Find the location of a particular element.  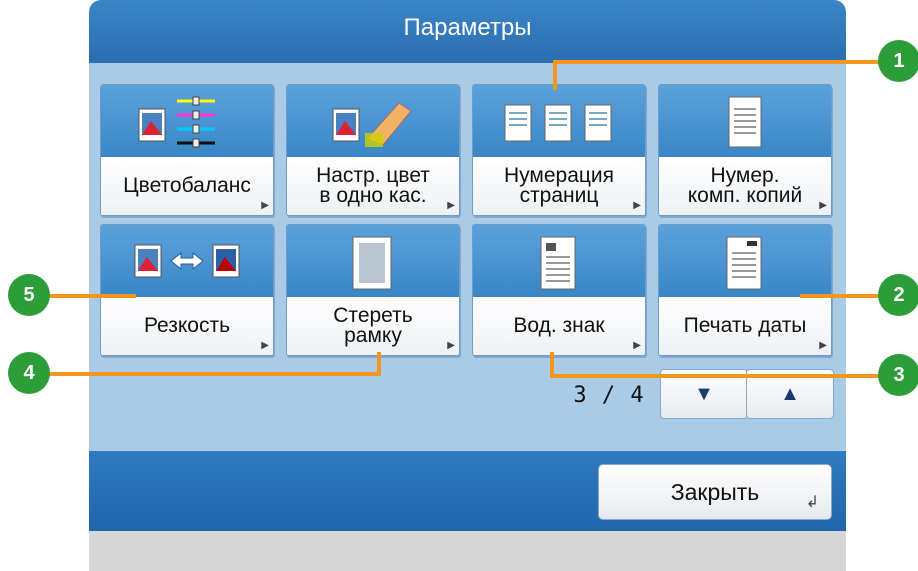

tile-one-touch-color: Настр. цвет в одно кас. ▶ is located at coordinates (373, 150).